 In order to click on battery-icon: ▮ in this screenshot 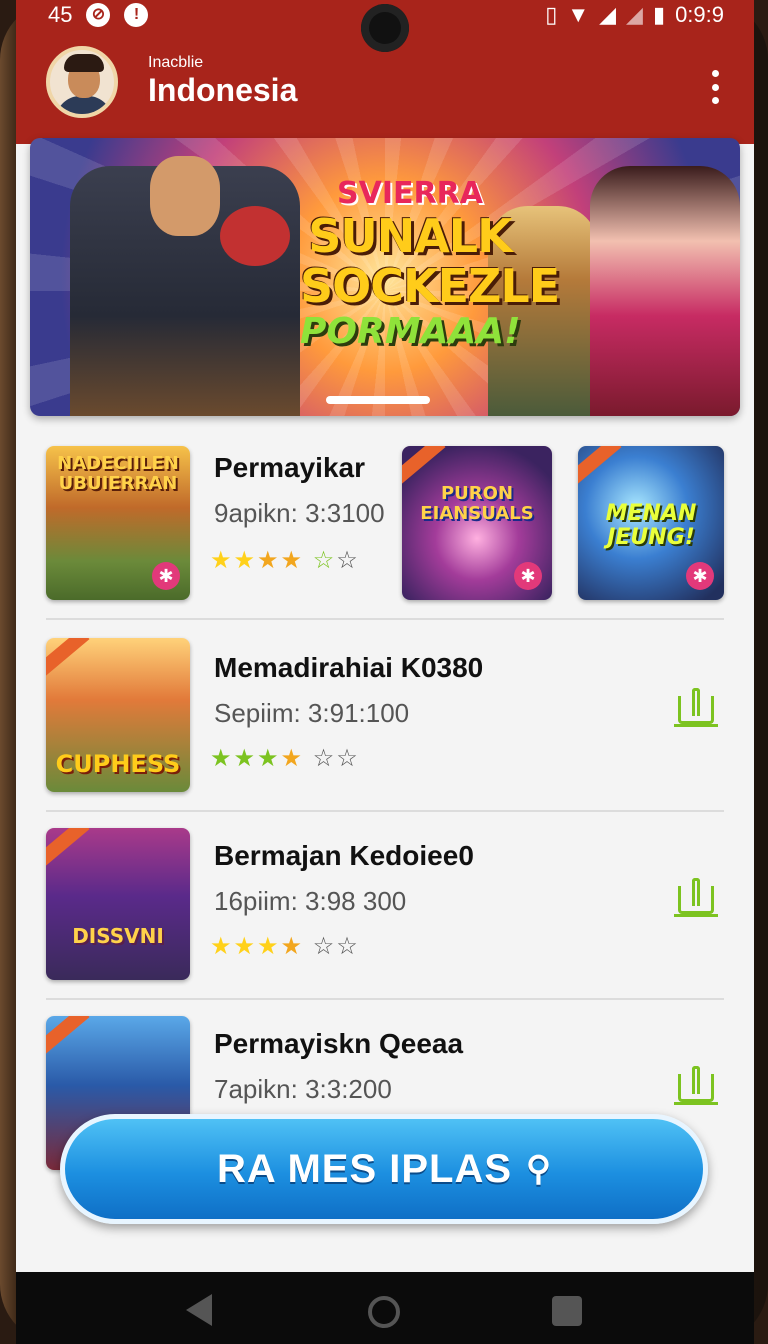, I will do `click(659, 14)`.